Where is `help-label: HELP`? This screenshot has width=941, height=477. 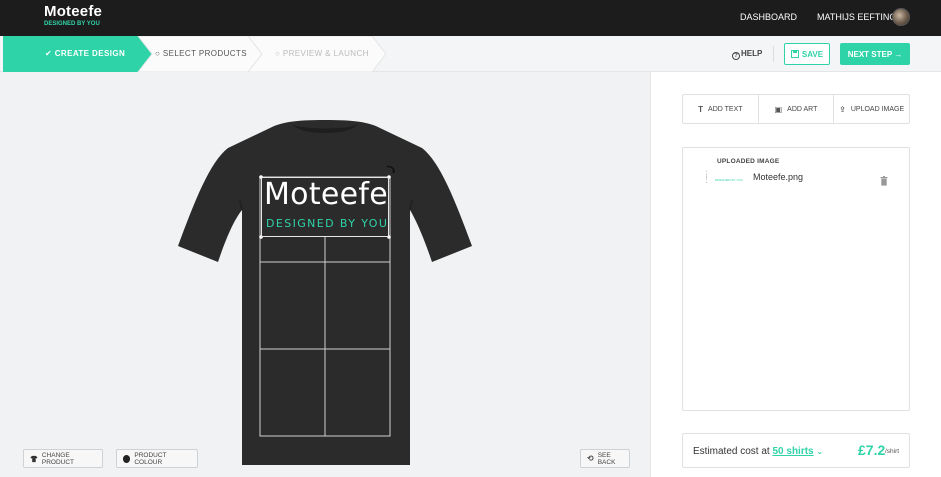
help-label: HELP is located at coordinates (752, 53).